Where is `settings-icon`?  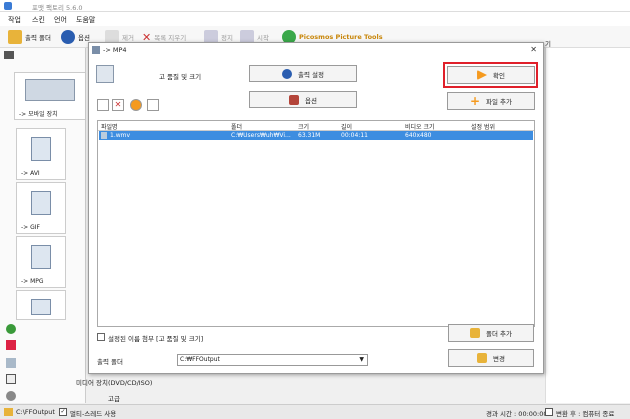
settings-icon is located at coordinates (287, 73).